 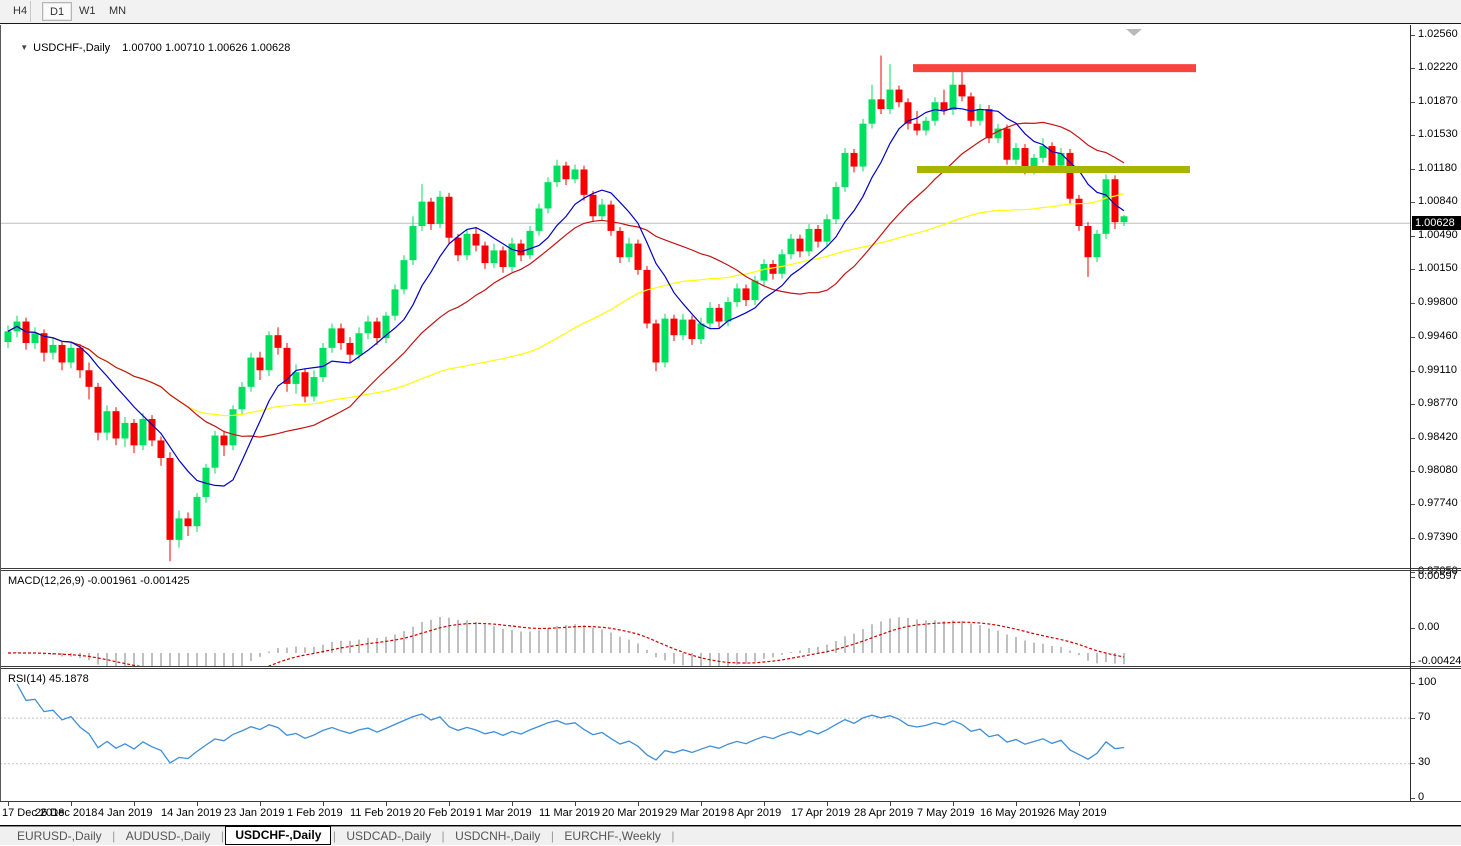 What do you see at coordinates (24, 47) in the screenshot?
I see `symbol-dropdown-icon: ▼` at bounding box center [24, 47].